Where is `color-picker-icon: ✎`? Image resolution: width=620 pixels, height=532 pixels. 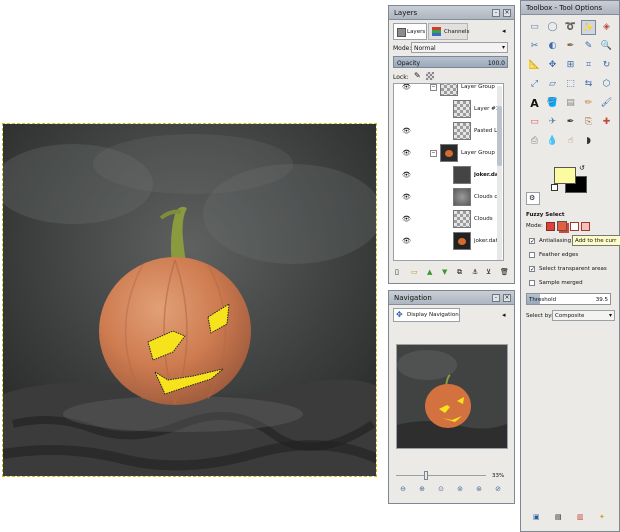
color-picker-icon: ✎ is located at coordinates (588, 46).